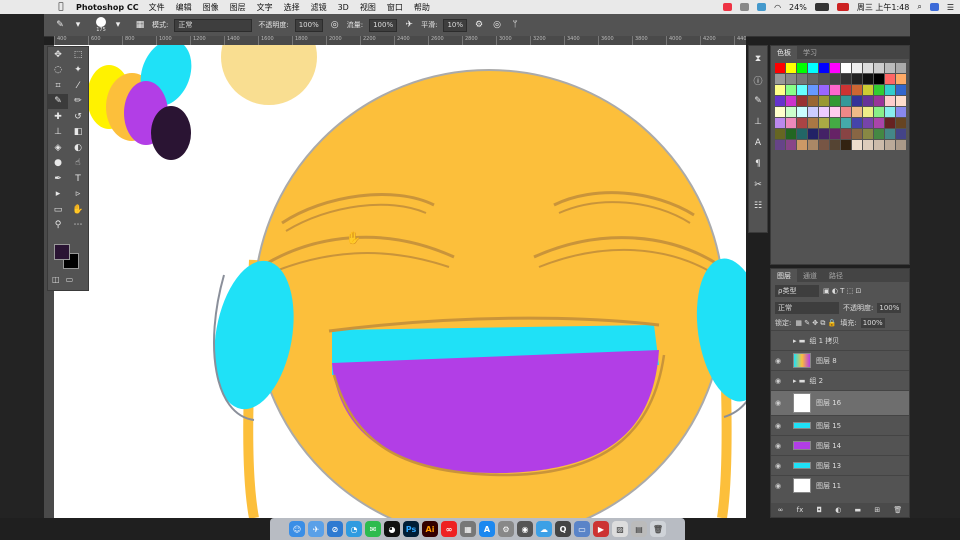 Image resolution: width=960 pixels, height=540 pixels. What do you see at coordinates (78, 133) in the screenshot?
I see `eraser-tool-icon: ◧` at bounding box center [78, 133].